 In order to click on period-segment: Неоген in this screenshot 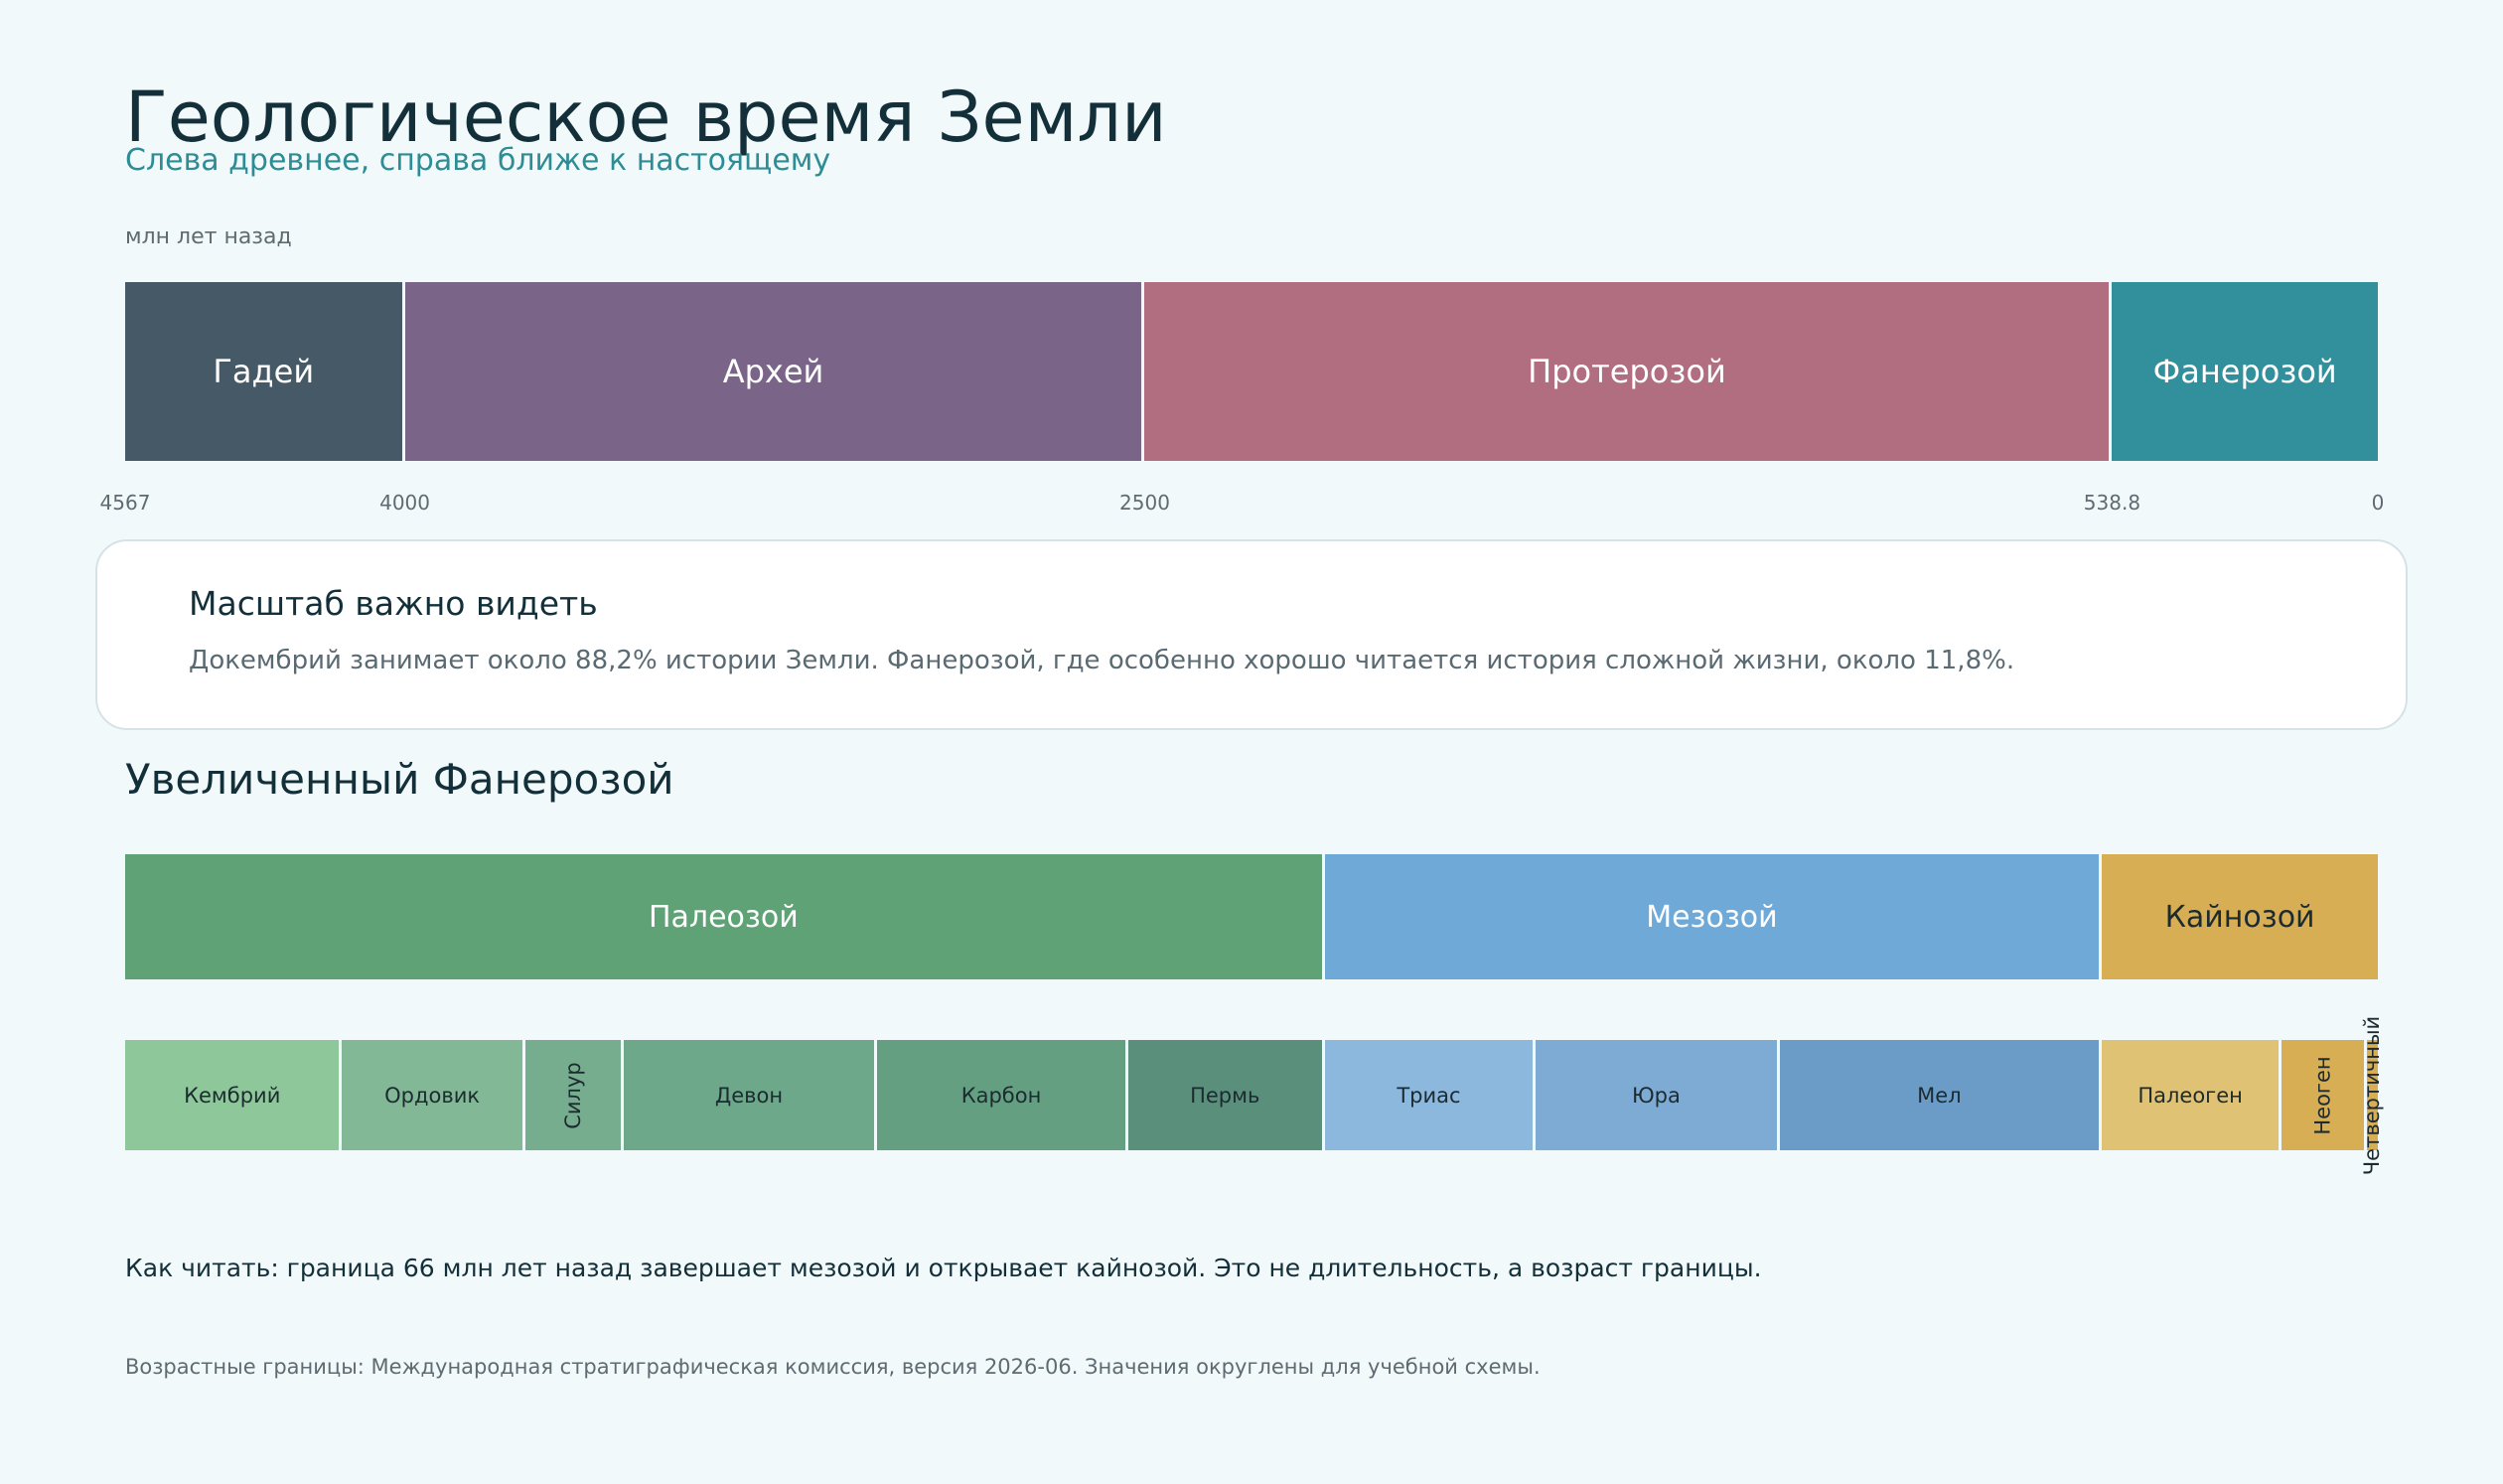, I will do `click(2325, 1095)`.